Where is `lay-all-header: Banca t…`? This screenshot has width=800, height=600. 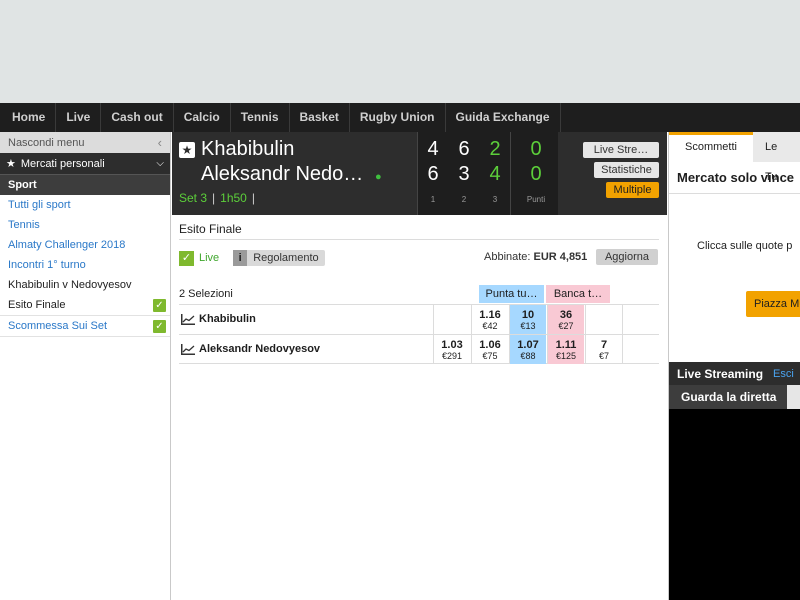 lay-all-header: Banca t… is located at coordinates (578, 294).